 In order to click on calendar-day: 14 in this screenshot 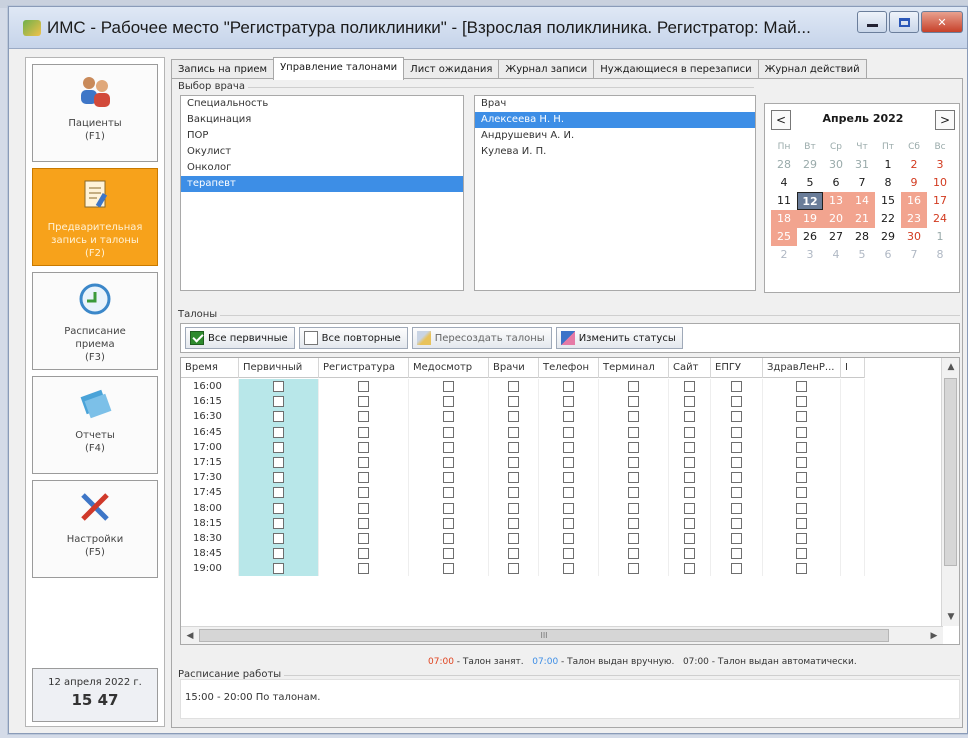, I will do `click(862, 201)`.